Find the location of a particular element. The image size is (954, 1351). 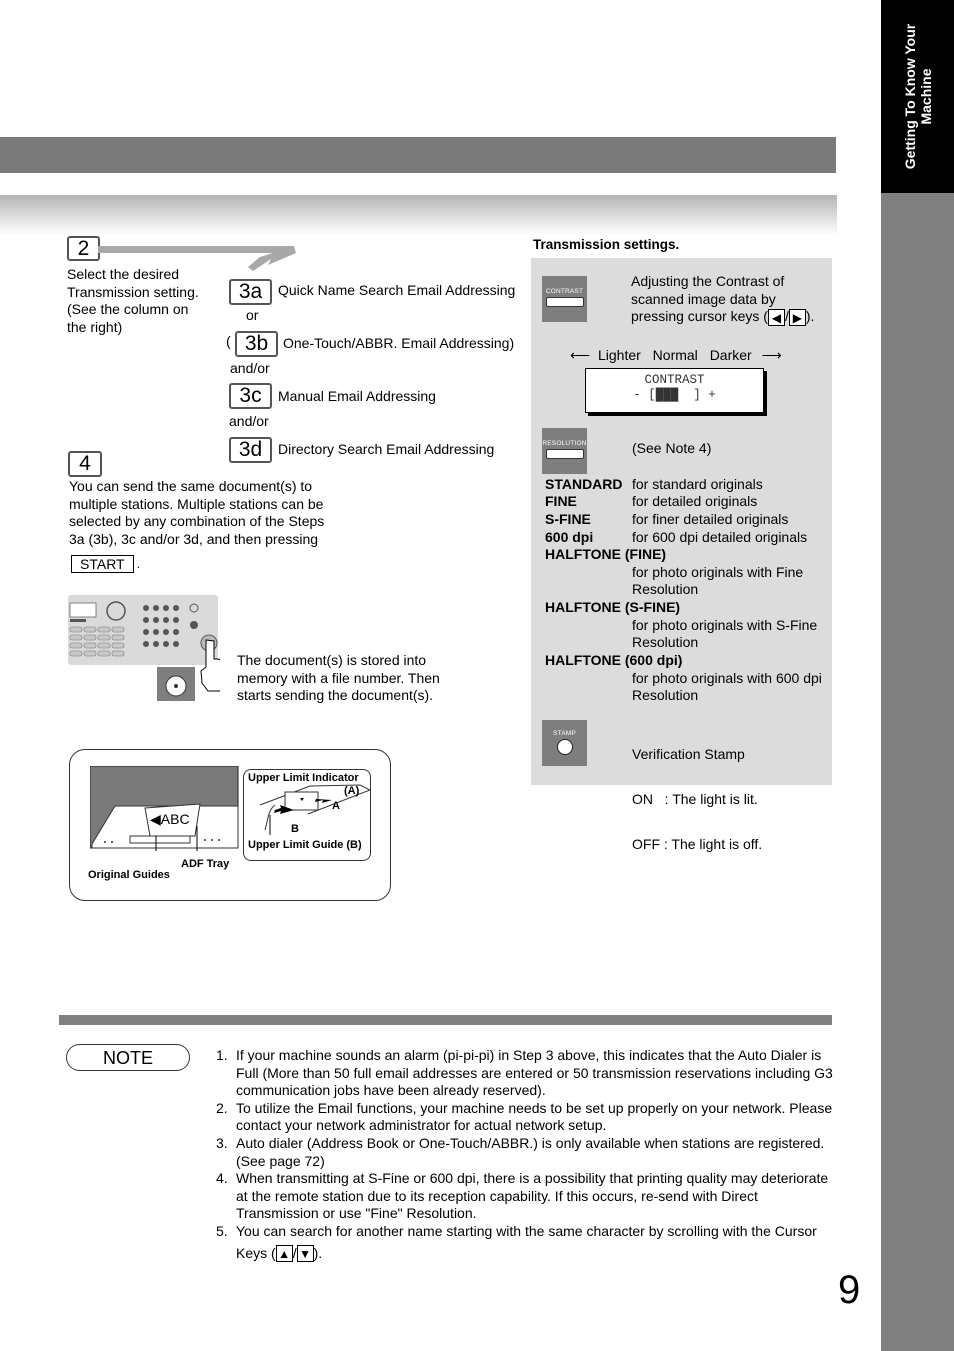

see-note-4: (See Note 4) is located at coordinates (672, 448).